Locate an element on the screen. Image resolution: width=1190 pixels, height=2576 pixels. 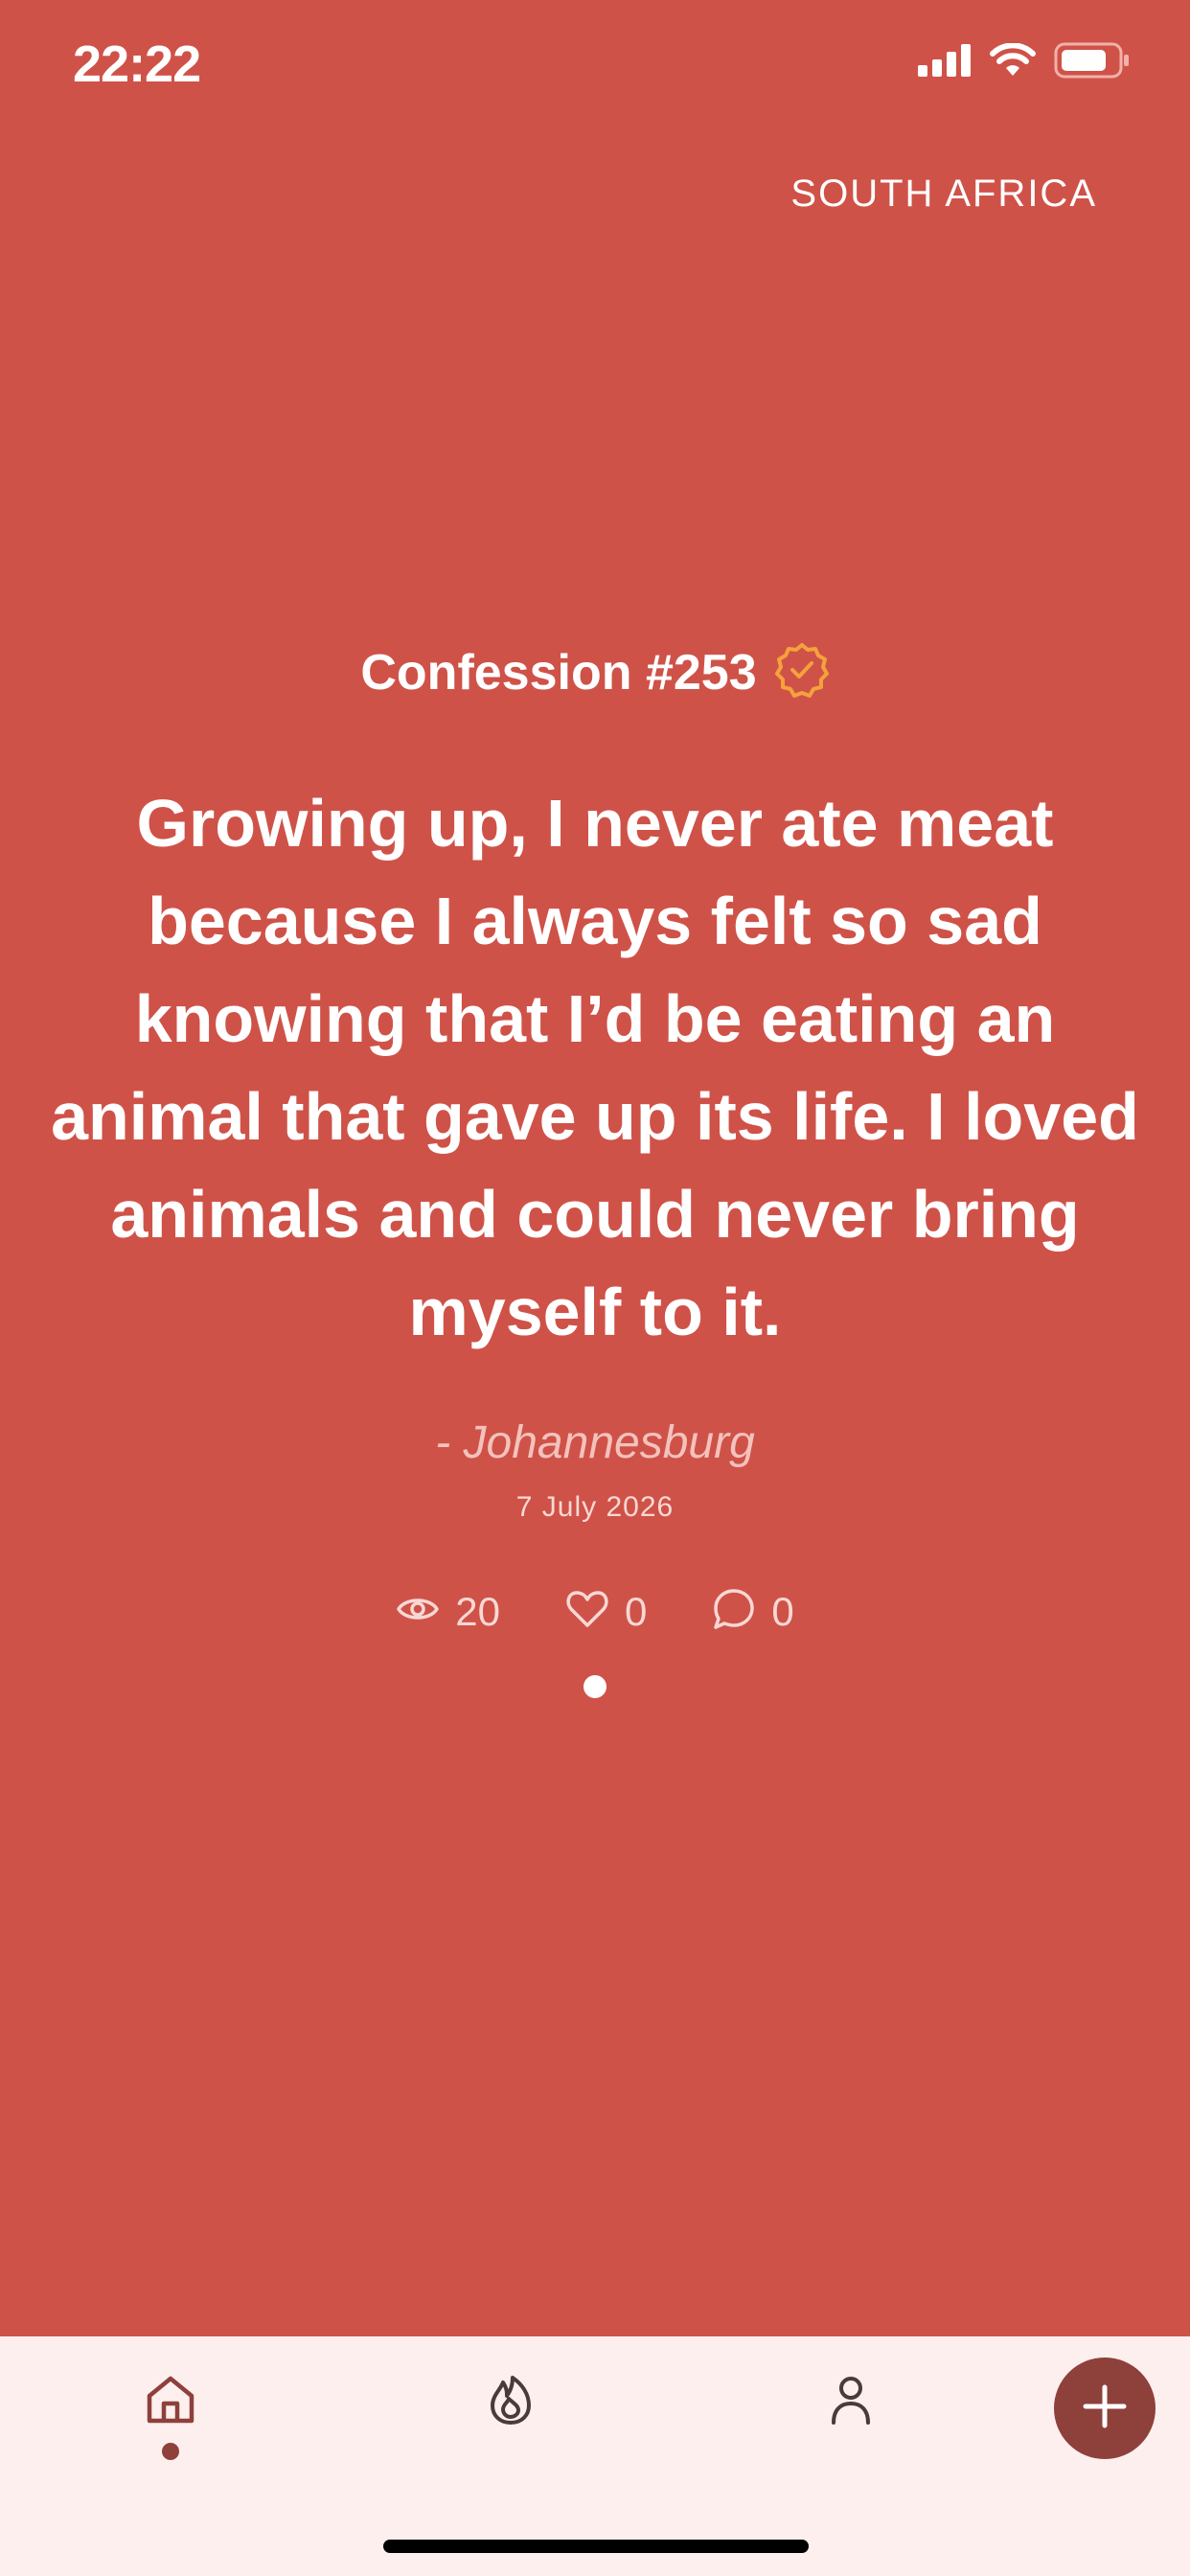
person-icon is located at coordinates (851, 2402).